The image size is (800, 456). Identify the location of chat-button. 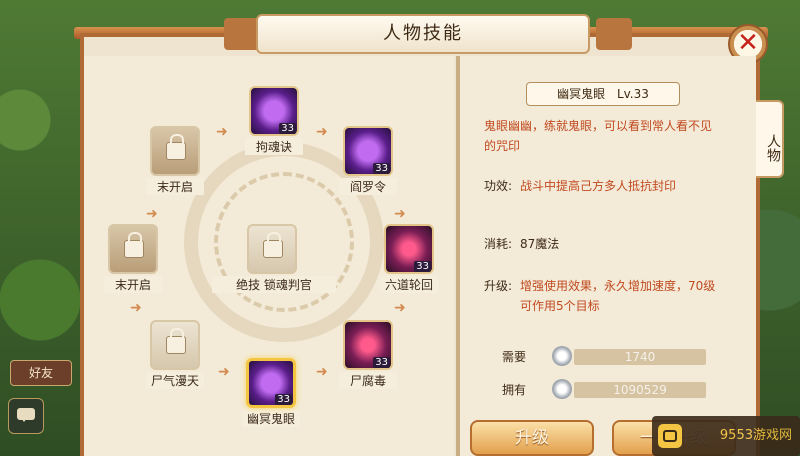
(26, 416).